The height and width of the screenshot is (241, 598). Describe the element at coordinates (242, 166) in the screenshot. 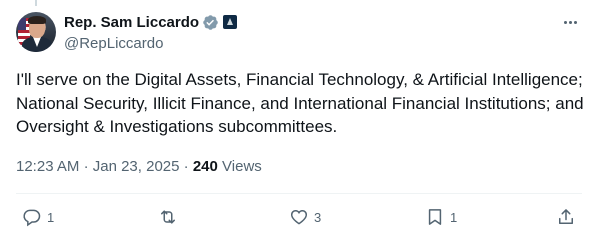

I see `views-label: Views` at that location.